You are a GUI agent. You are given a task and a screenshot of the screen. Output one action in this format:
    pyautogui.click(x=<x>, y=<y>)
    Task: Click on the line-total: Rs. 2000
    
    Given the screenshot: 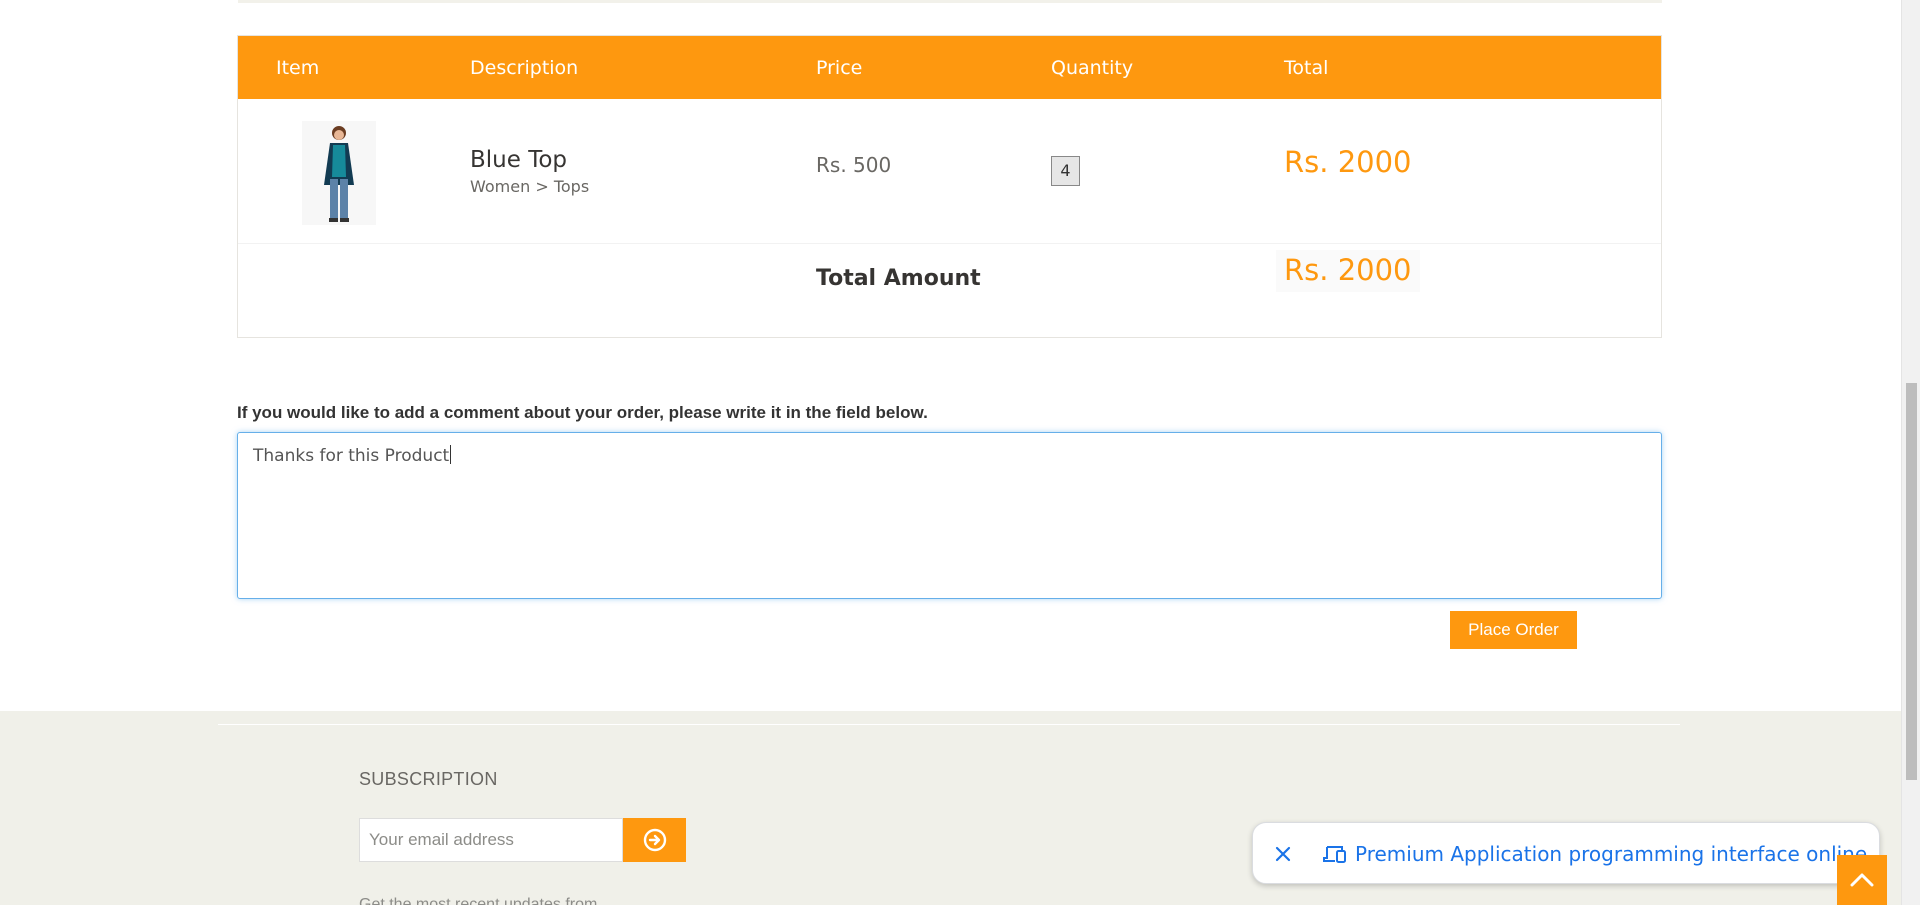 What is the action you would take?
    pyautogui.click(x=1348, y=162)
    